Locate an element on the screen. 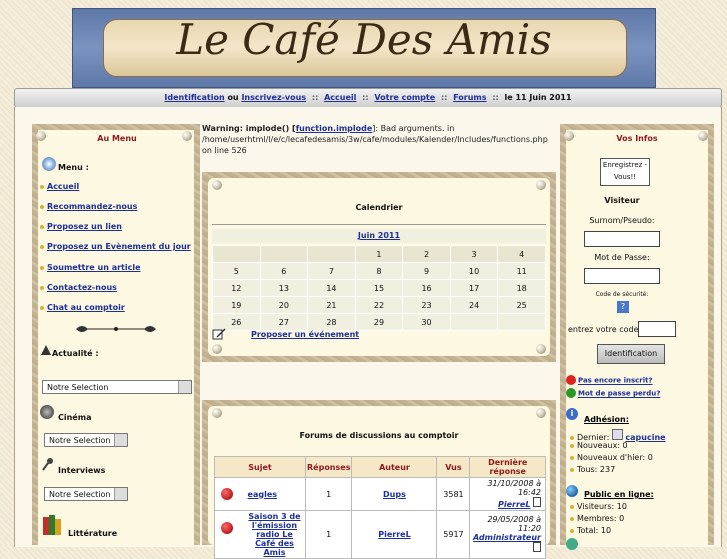 This screenshot has height=559, width=727. calendar-day: 6 is located at coordinates (284, 271).